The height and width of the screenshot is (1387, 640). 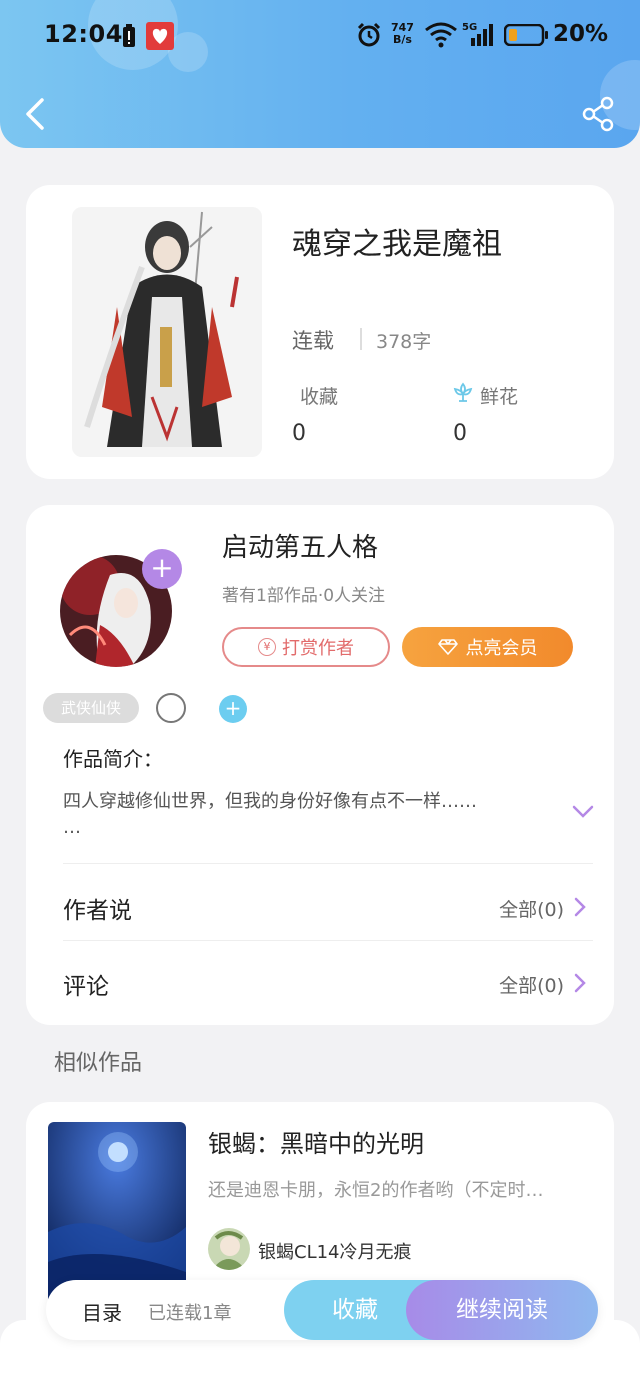 What do you see at coordinates (190, 1313) in the screenshot?
I see `chapter-count: 已连载1章` at bounding box center [190, 1313].